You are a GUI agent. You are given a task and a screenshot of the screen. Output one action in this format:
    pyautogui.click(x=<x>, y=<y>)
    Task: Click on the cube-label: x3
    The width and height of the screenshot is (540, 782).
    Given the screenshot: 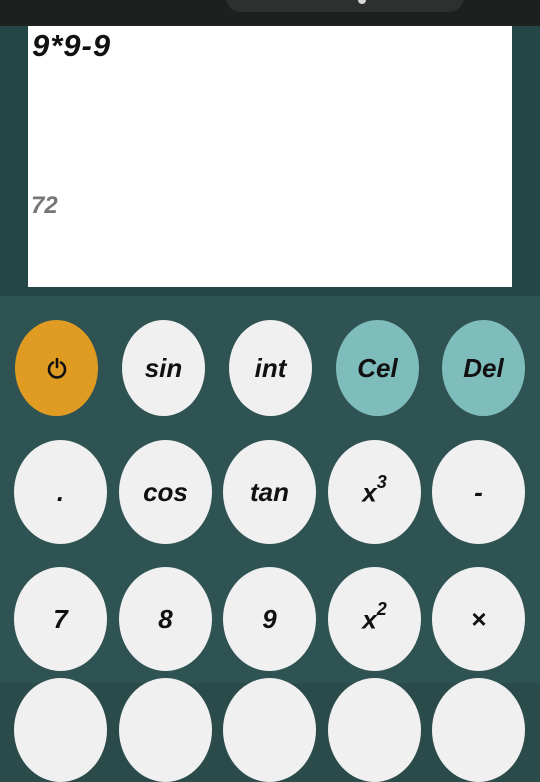 What is the action you would take?
    pyautogui.click(x=374, y=489)
    